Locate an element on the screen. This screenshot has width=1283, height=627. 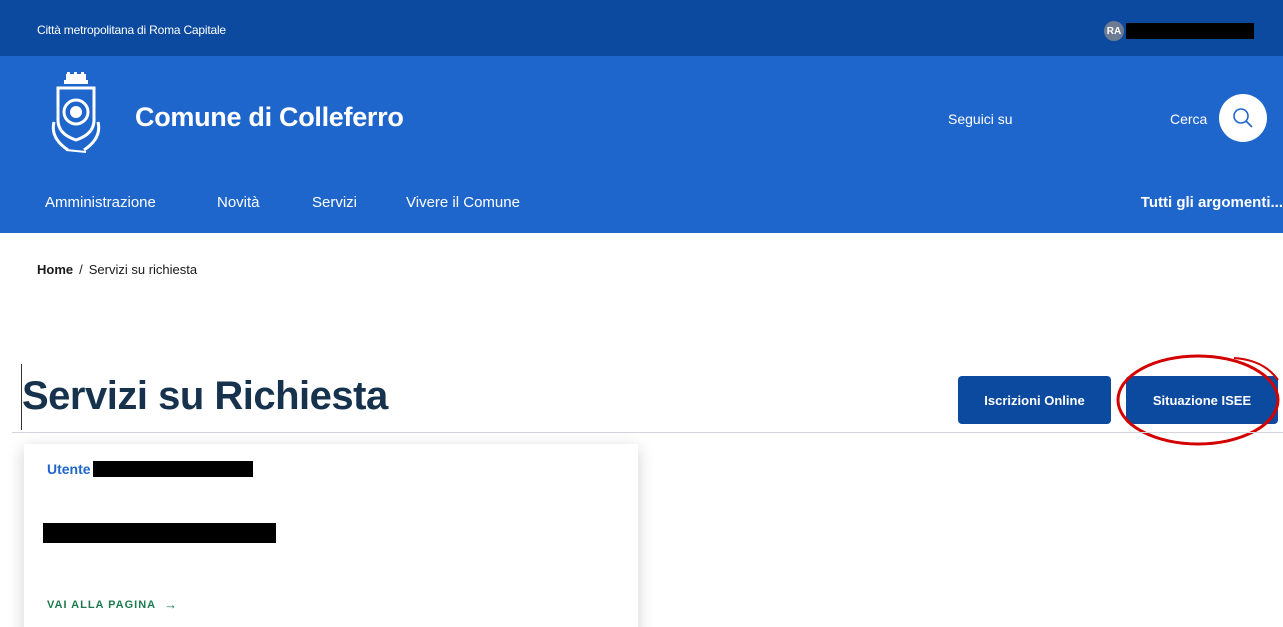
user-menu: RA is located at coordinates (1179, 31).